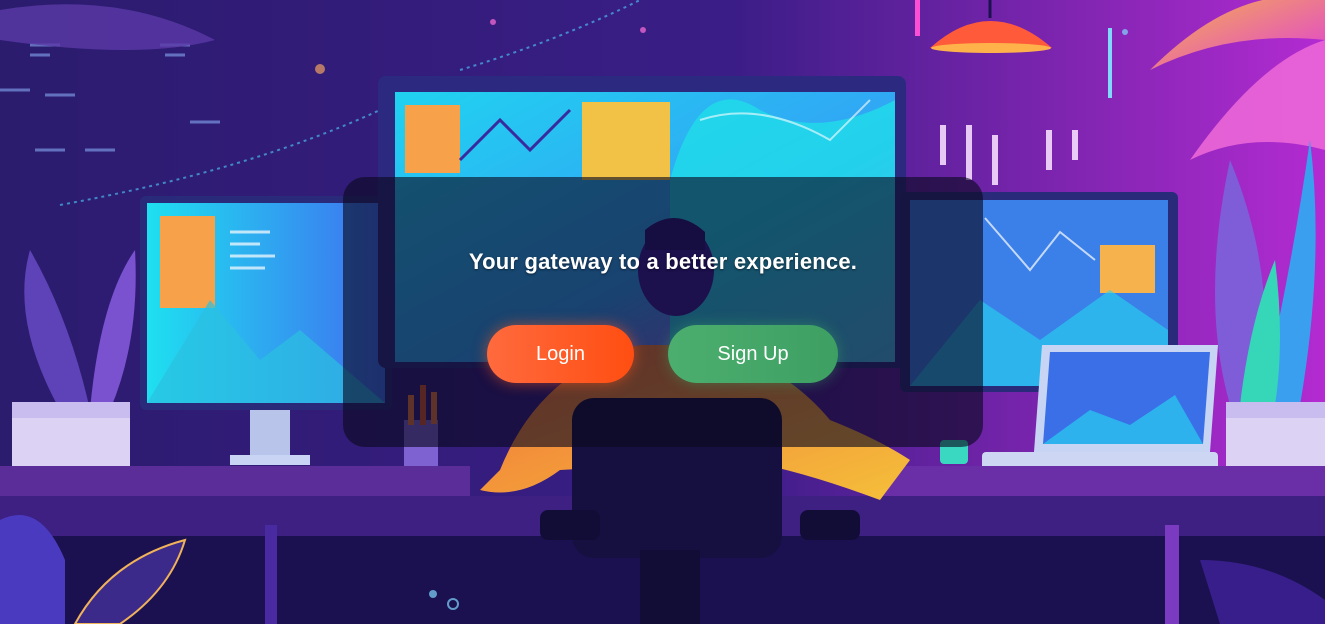 This screenshot has height=624, width=1325. What do you see at coordinates (663, 261) in the screenshot?
I see `hero-tagline: Your gateway to a better experience.` at bounding box center [663, 261].